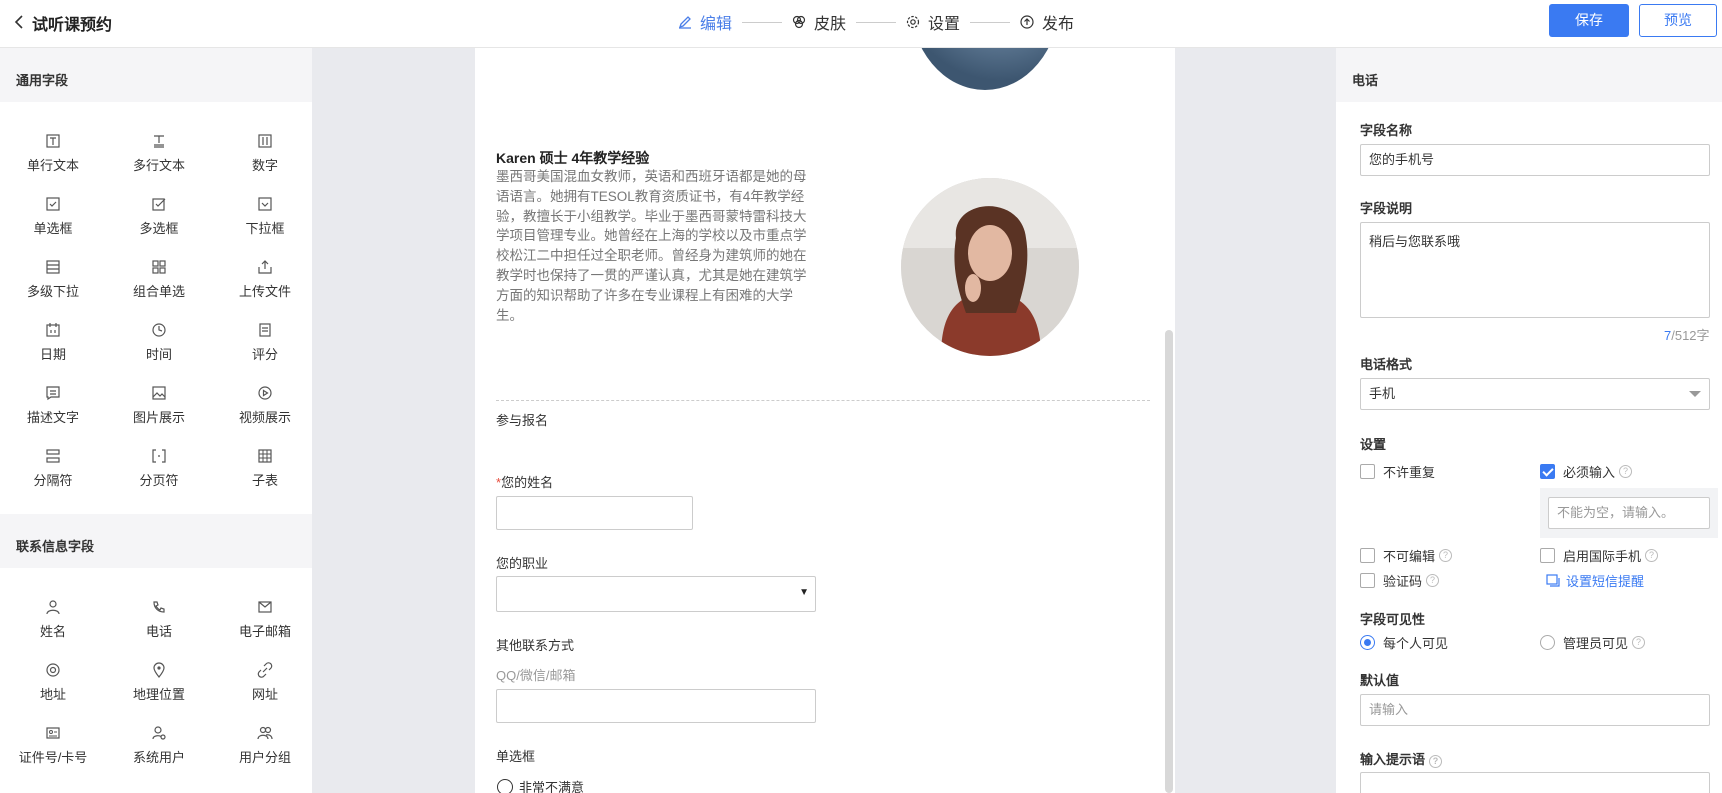 The height and width of the screenshot is (793, 1722). Describe the element at coordinates (265, 228) in the screenshot. I see `field-label: 下拉框` at that location.